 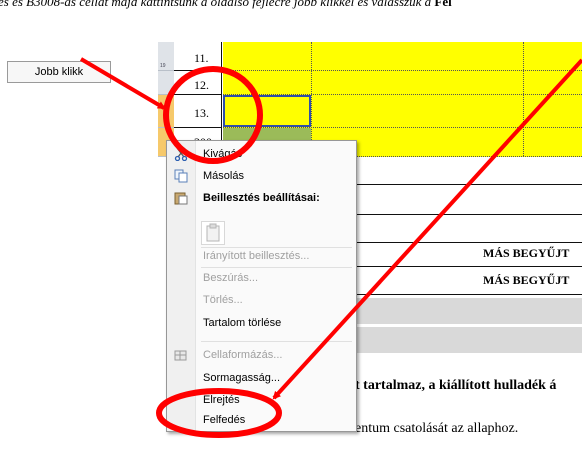 What do you see at coordinates (456, 385) in the screenshot?
I see `sheet-bold-line: t tartalmaz, a kiállított hulladék á` at bounding box center [456, 385].